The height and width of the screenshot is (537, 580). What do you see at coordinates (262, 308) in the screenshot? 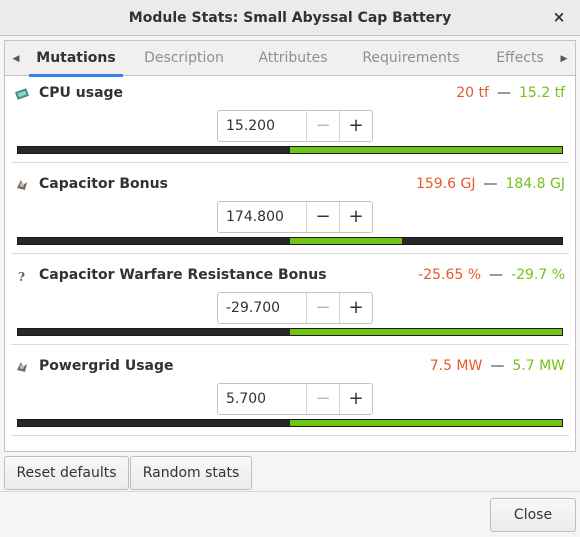
I see `value-input: -29.700` at bounding box center [262, 308].